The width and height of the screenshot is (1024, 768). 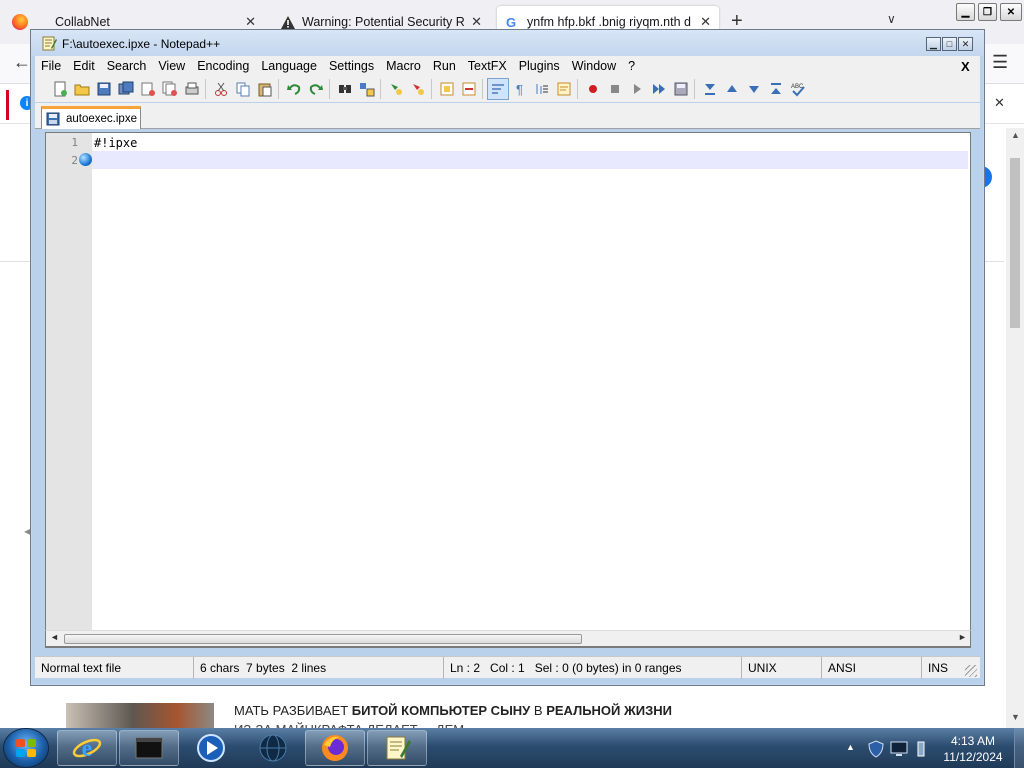 What do you see at coordinates (933, 44) in the screenshot?
I see `minimize-button: ▁` at bounding box center [933, 44].